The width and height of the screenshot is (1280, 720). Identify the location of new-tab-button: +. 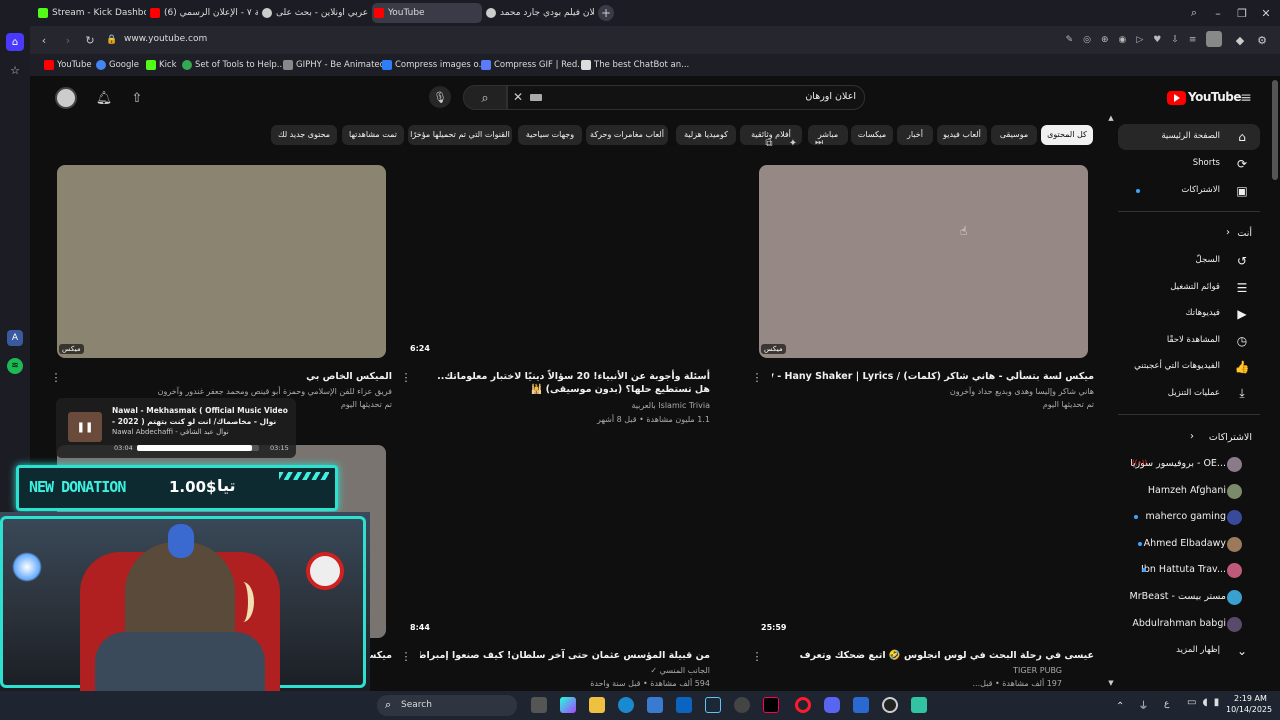
(606, 13).